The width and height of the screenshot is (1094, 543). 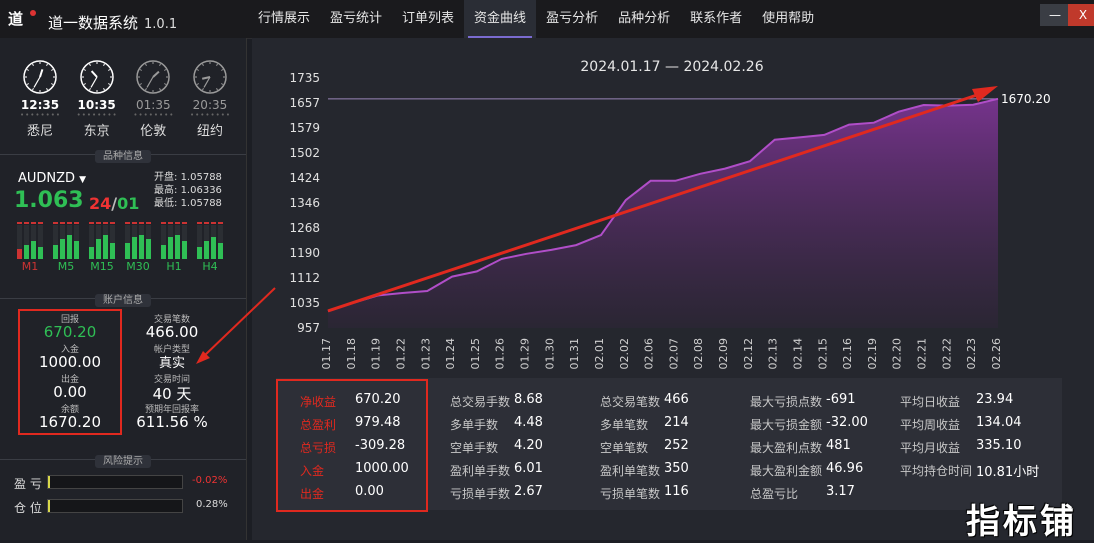 I want to click on stat-value: 3.17, so click(x=840, y=491).